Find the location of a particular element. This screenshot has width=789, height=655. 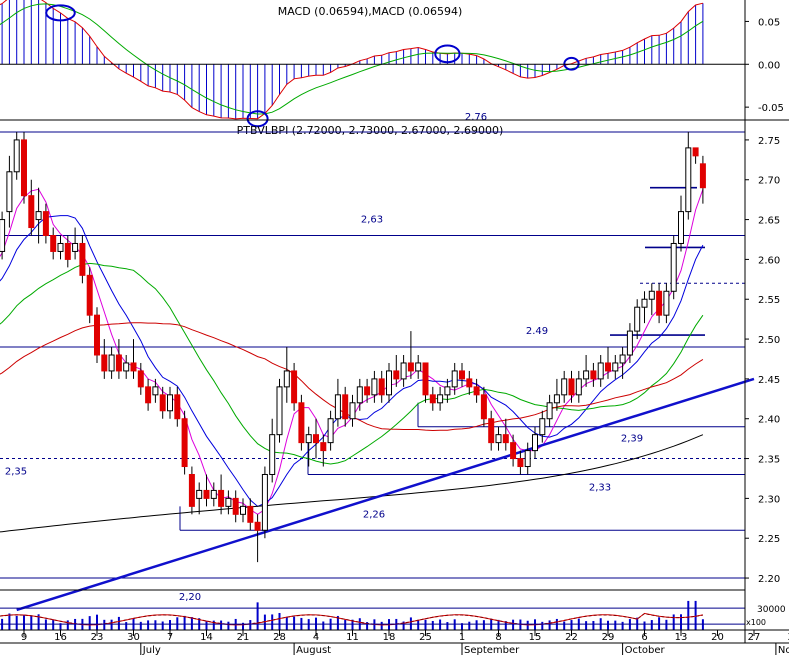

price-tick-label: 2.35 is located at coordinates (769, 460).